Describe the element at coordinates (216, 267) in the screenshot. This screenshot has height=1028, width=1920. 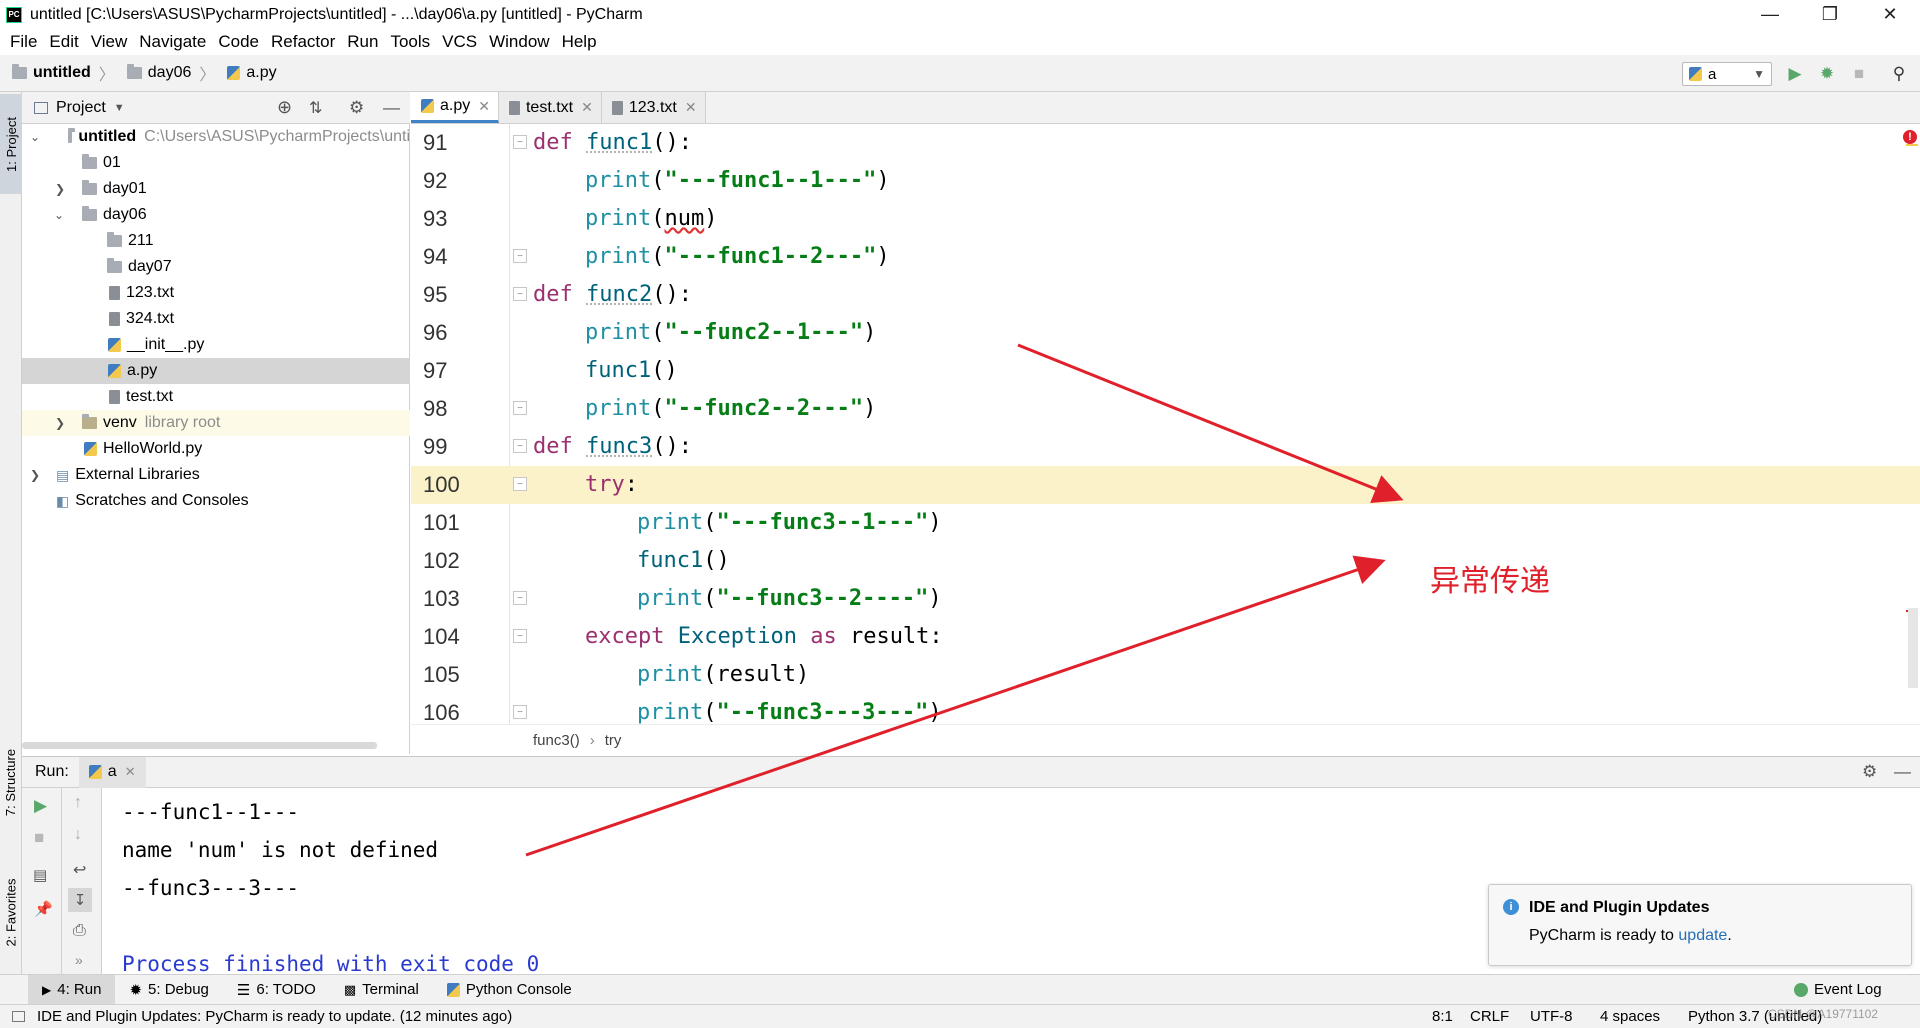
I see `tree-item-day07: day07` at that location.